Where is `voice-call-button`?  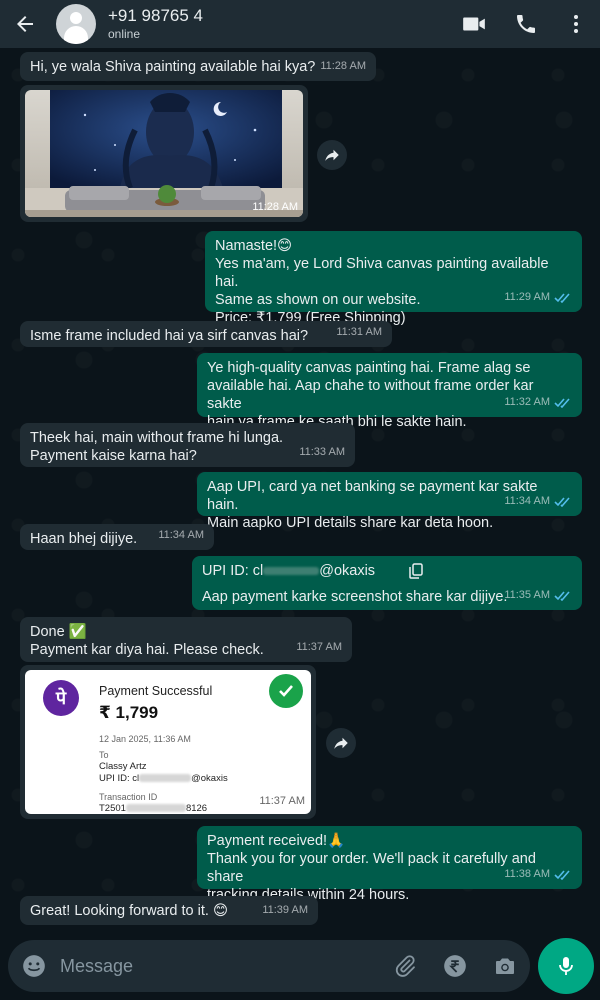 voice-call-button is located at coordinates (526, 24).